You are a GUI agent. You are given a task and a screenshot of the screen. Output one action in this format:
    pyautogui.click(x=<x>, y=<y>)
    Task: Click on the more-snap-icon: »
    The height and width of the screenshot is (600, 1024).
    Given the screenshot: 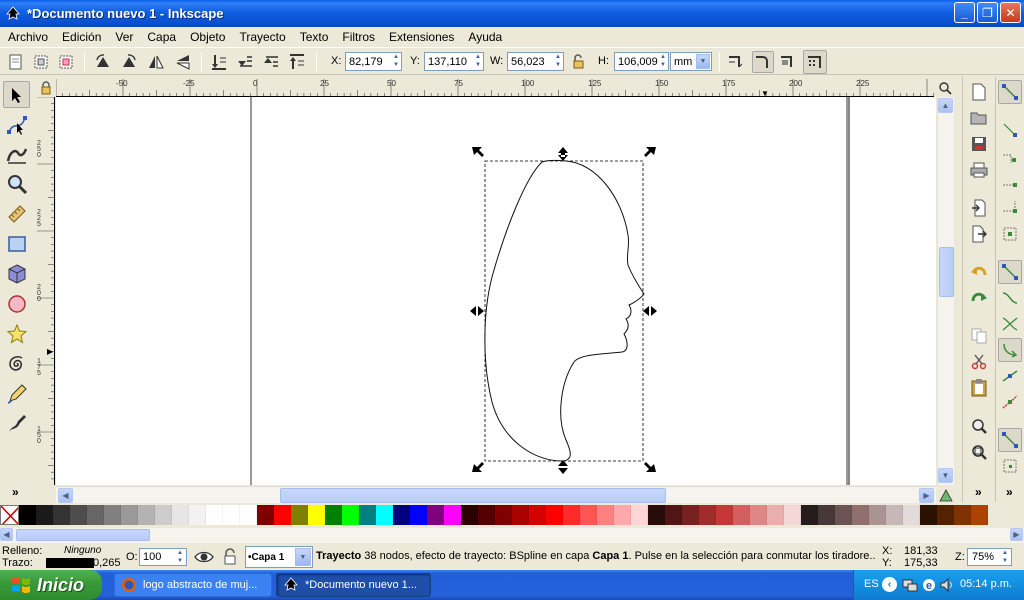 What is the action you would take?
    pyautogui.click(x=1009, y=492)
    